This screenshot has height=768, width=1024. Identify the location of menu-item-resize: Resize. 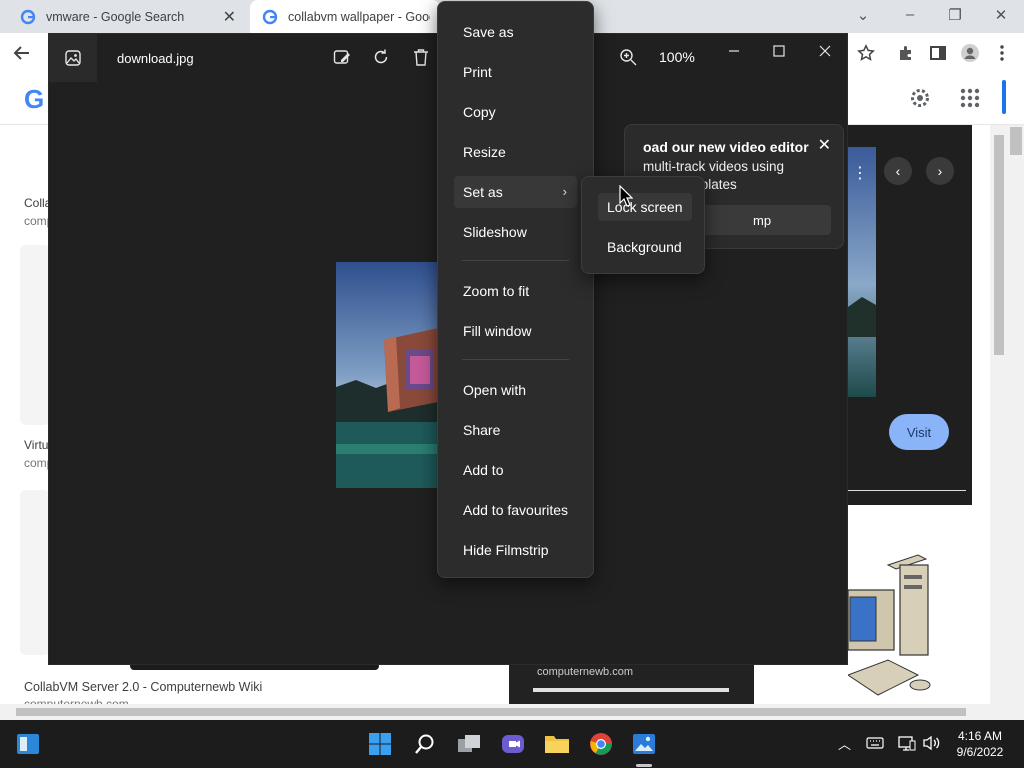
(515, 152).